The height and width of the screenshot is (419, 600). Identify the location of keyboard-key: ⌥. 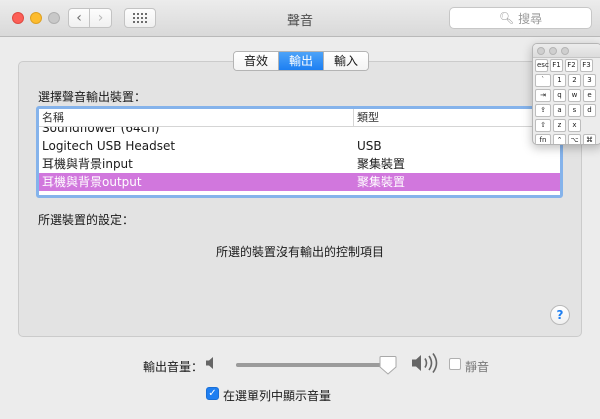
(574, 139).